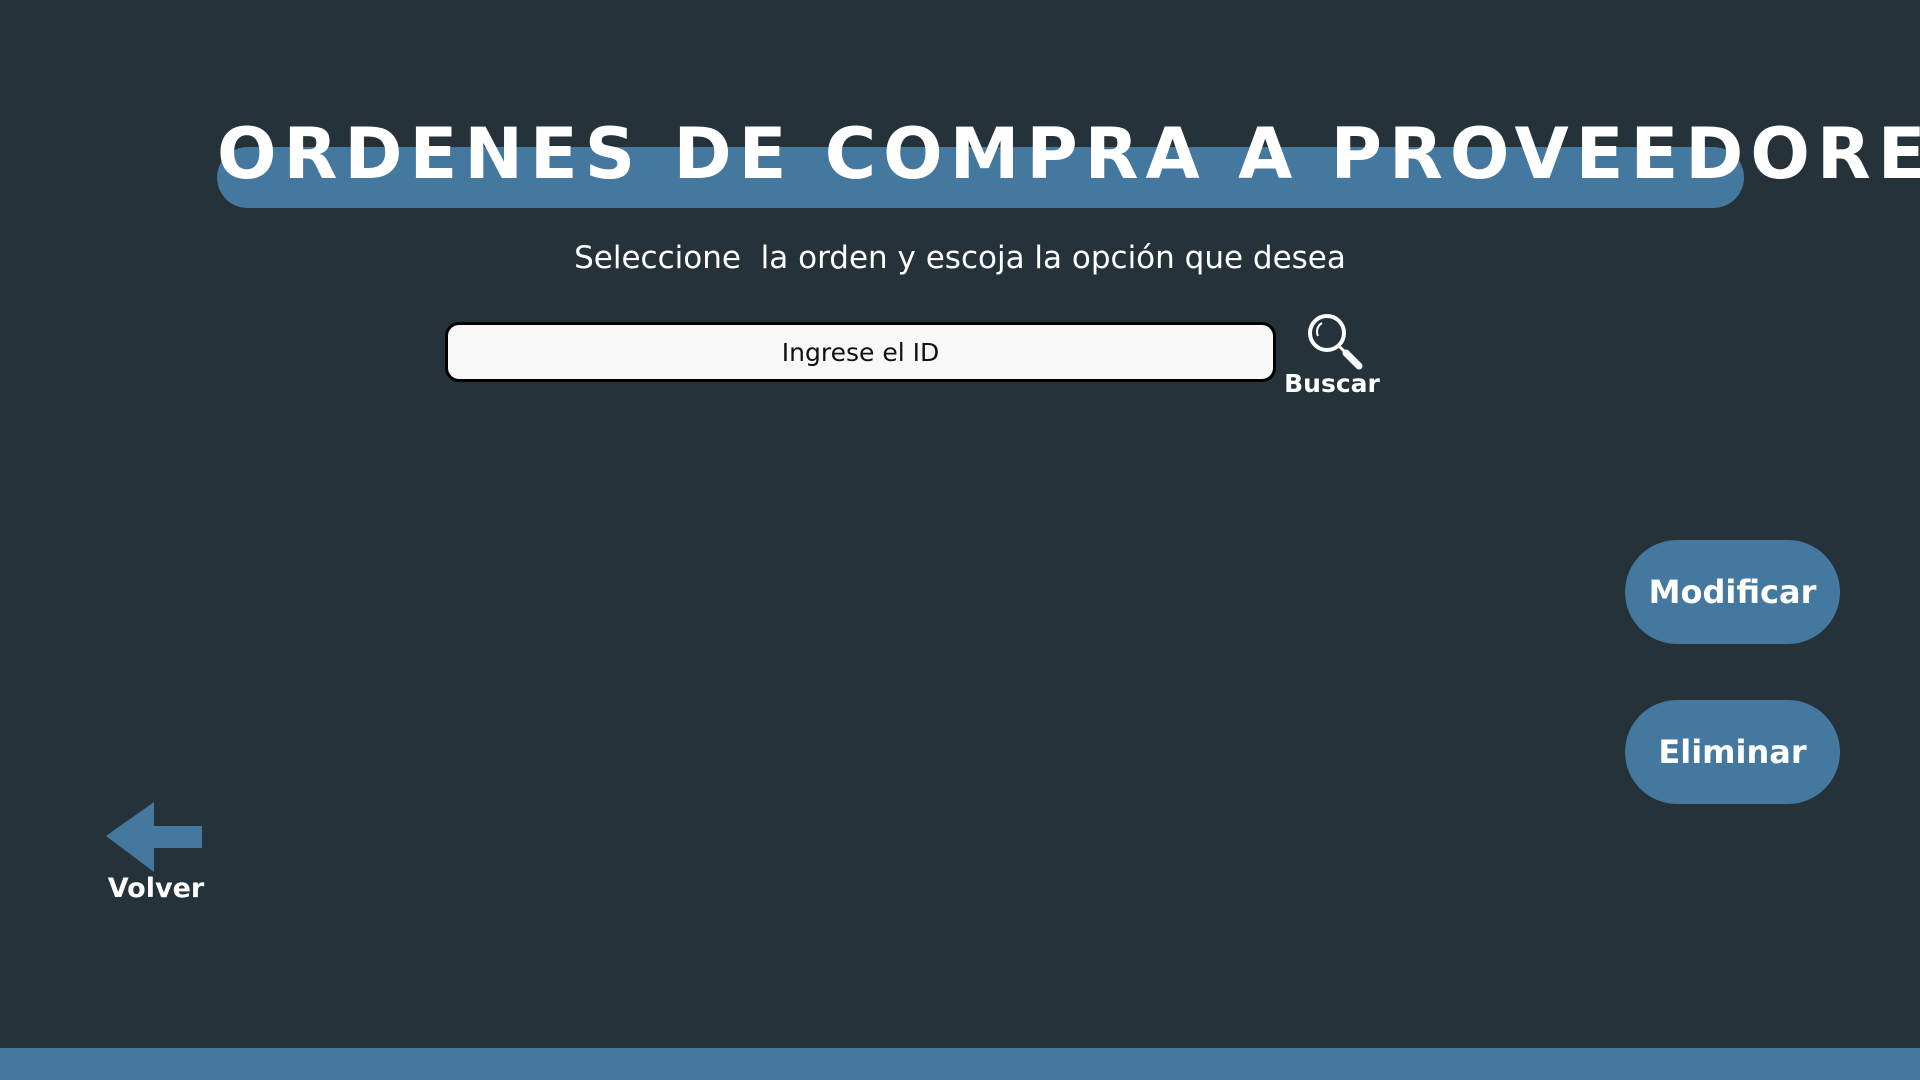 The image size is (1920, 1080). I want to click on page-title: ORDENES DE COMPRA A PROVEEDORES, so click(1068, 154).